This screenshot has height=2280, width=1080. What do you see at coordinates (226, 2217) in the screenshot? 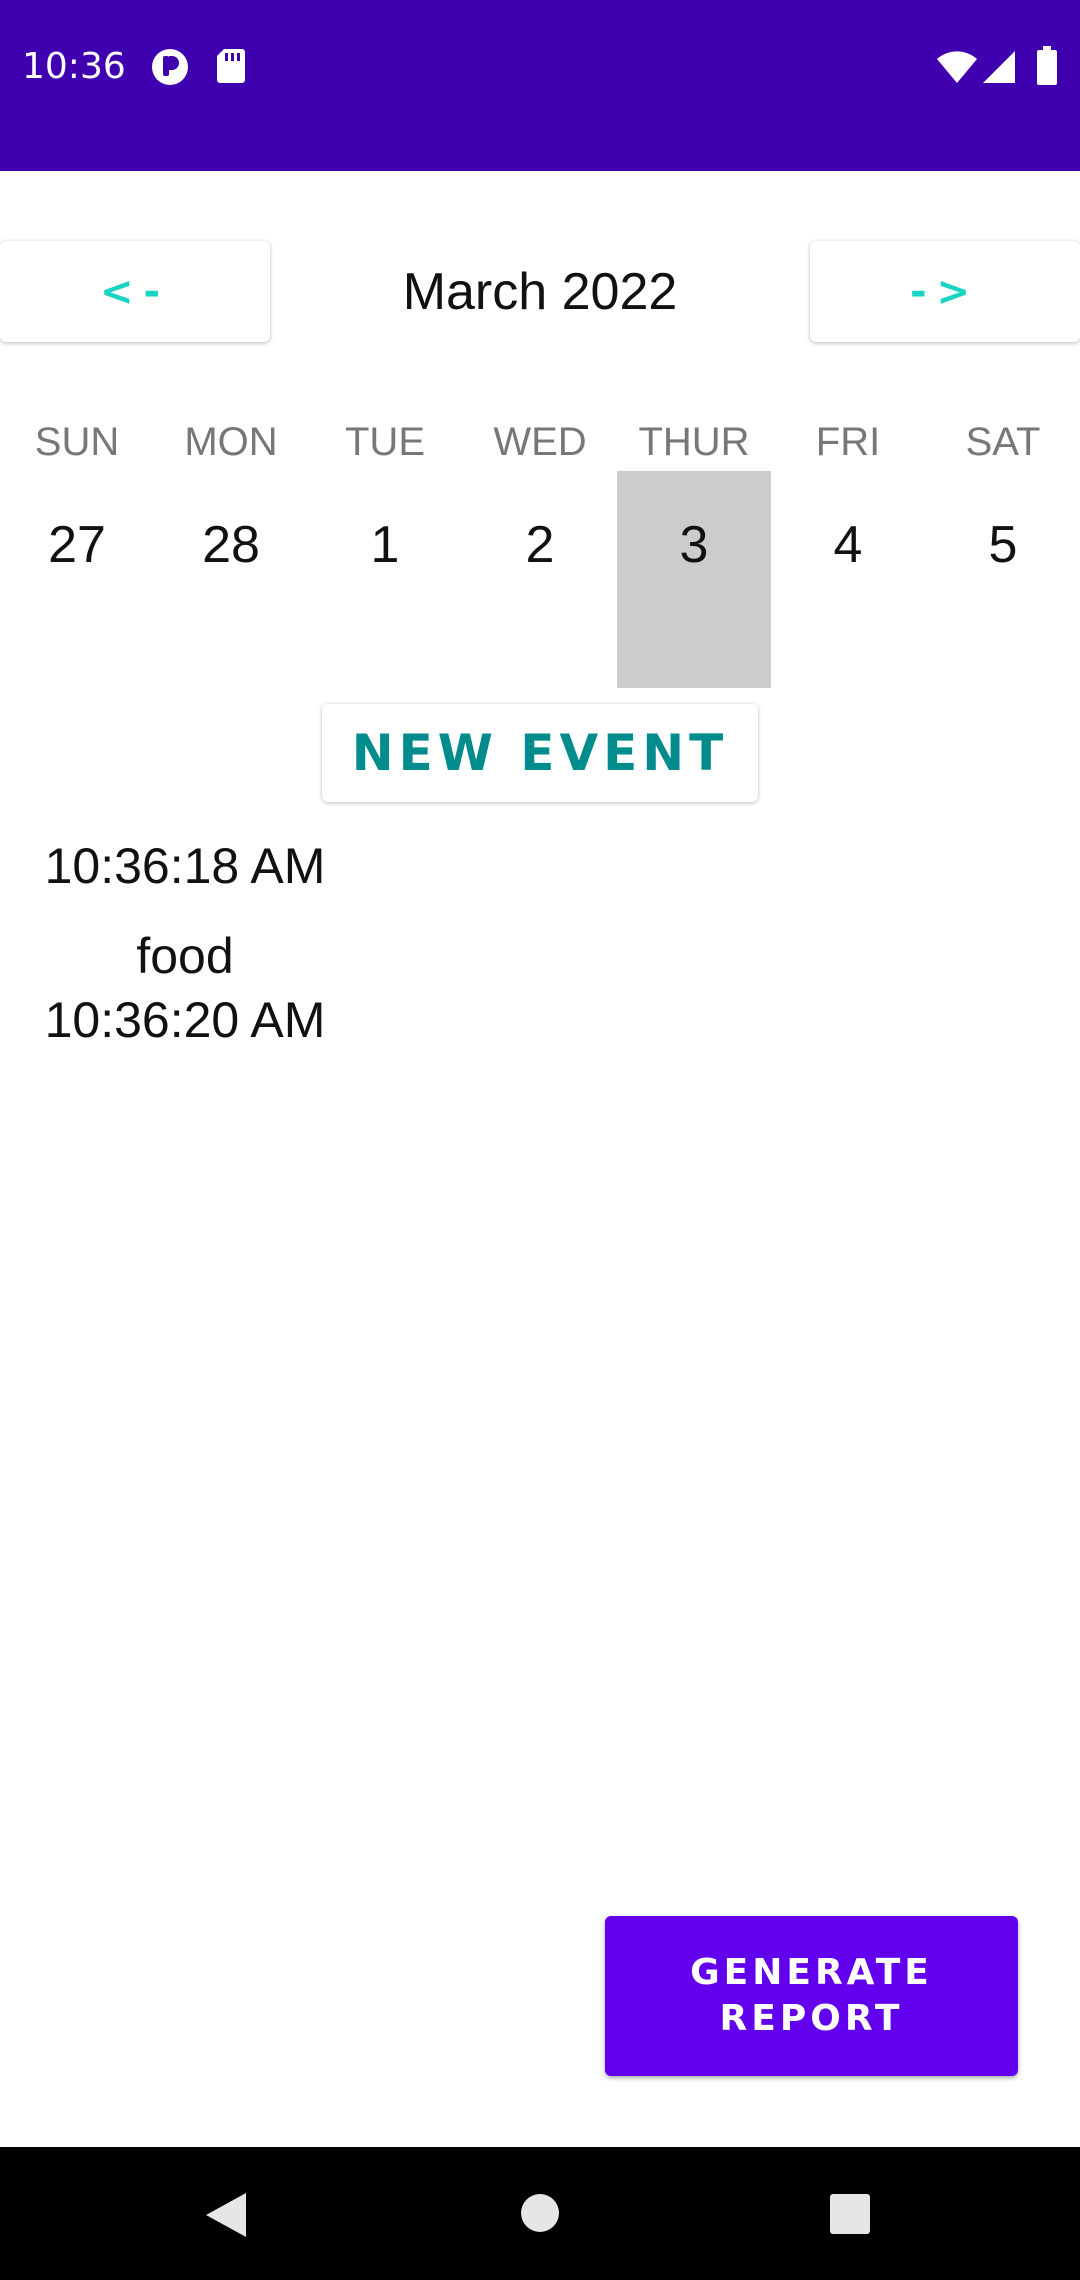
I see `back-icon` at bounding box center [226, 2217].